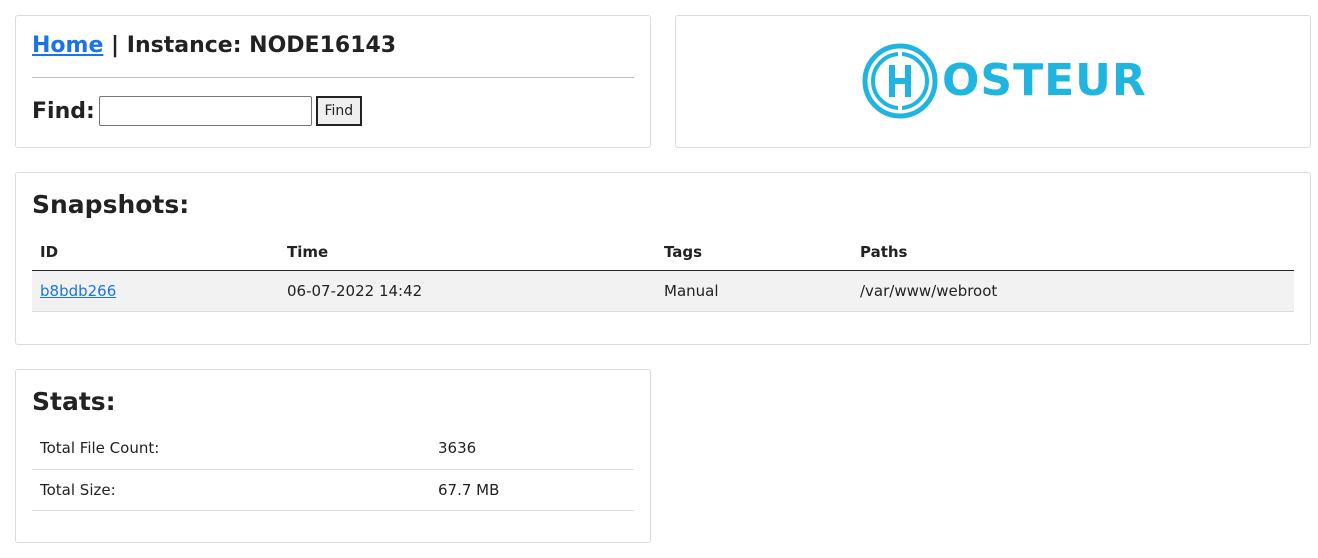 This screenshot has width=1318, height=558. I want to click on hosteur-logo: OSTEUR, so click(1004, 81).